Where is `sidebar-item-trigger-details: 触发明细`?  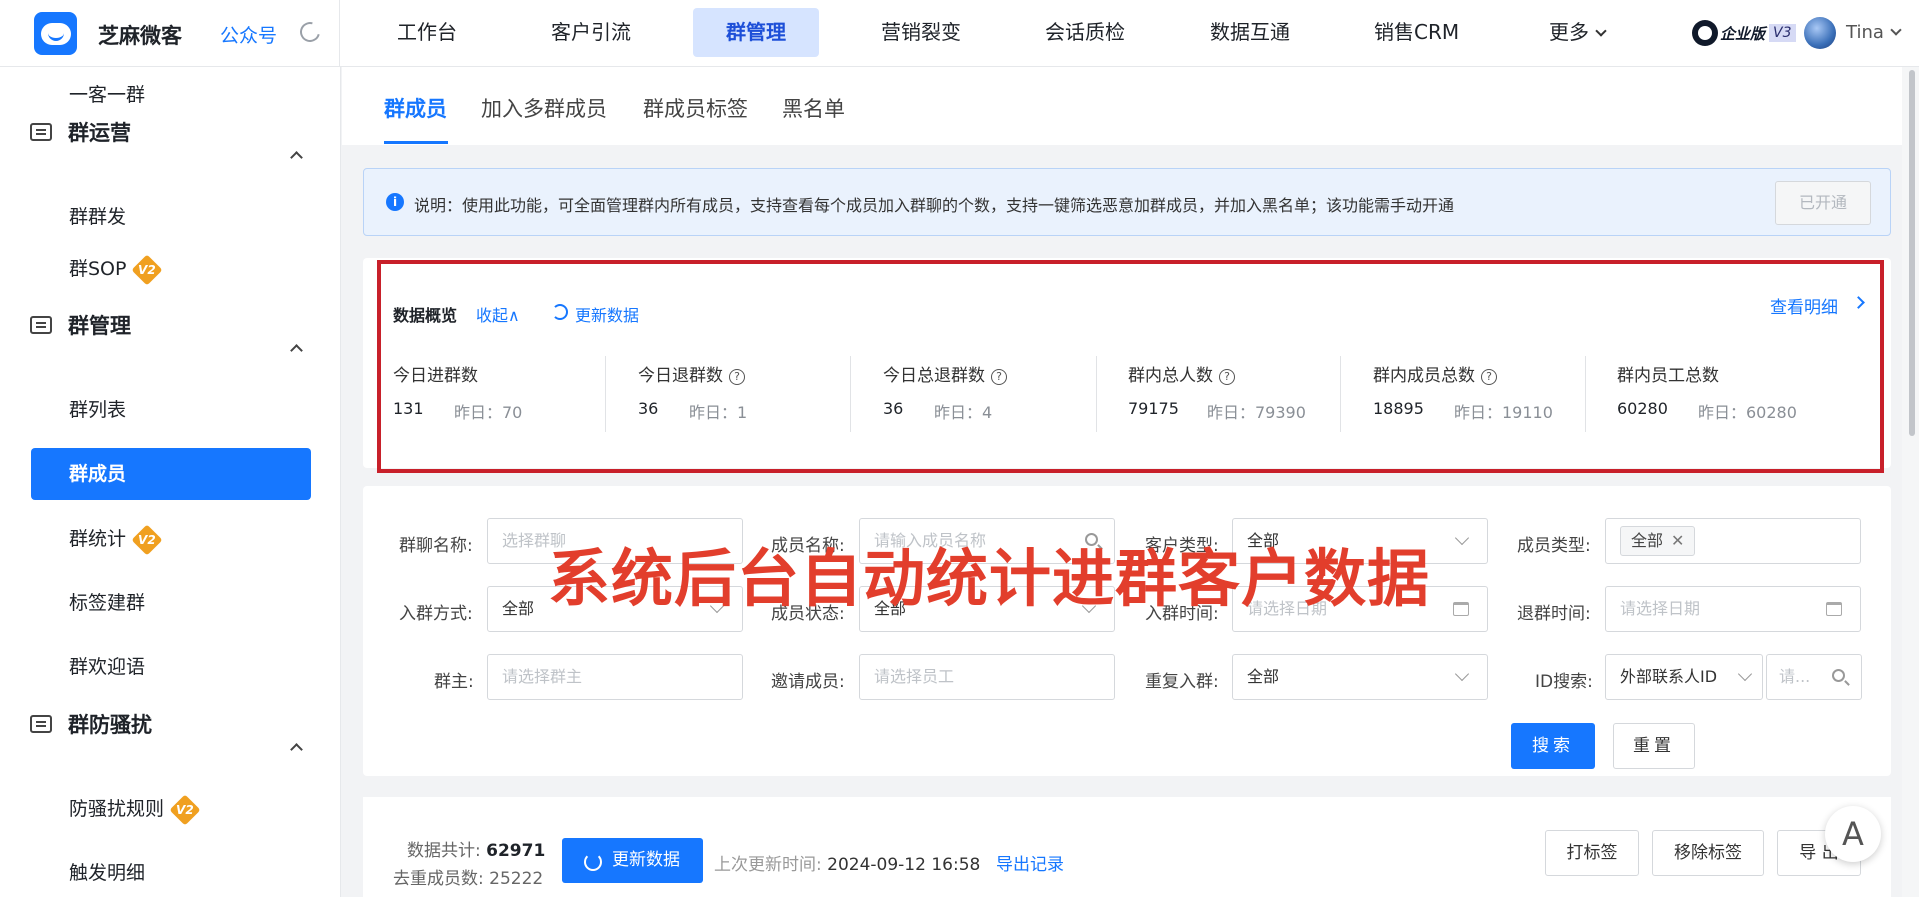 sidebar-item-trigger-details: 触发明细 is located at coordinates (171, 872).